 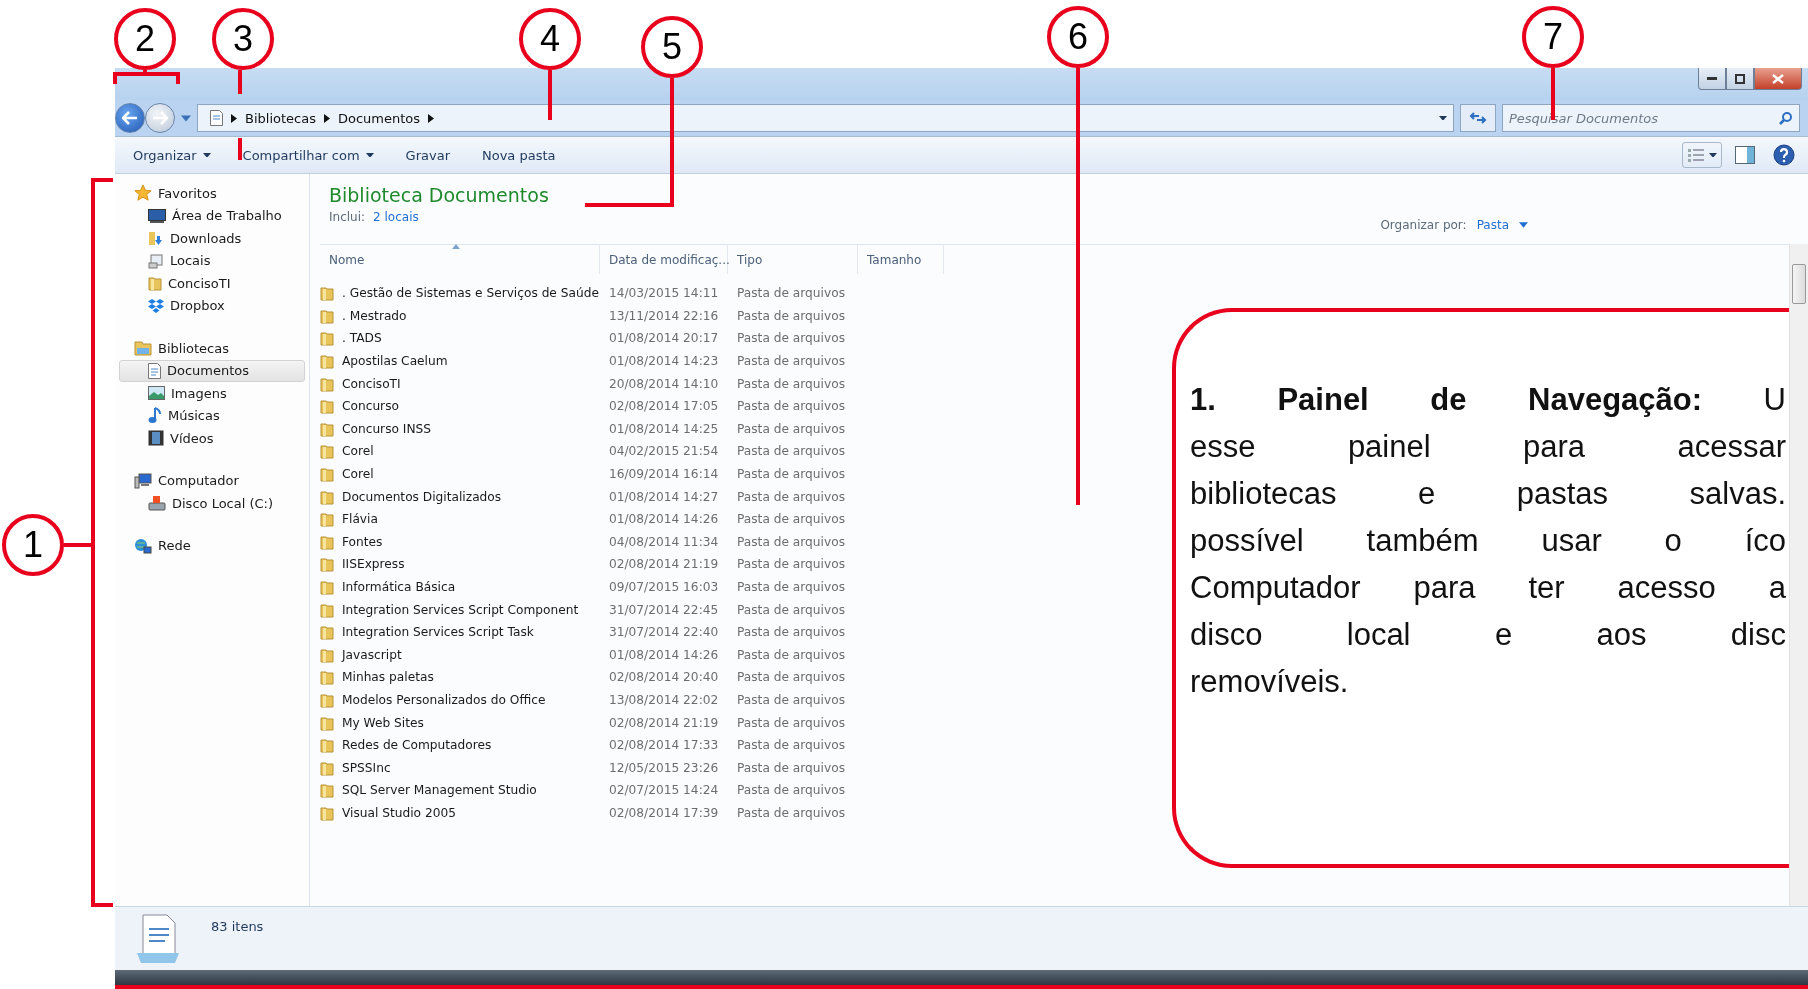 I want to click on toolbar-button: Gravar, so click(x=427, y=155).